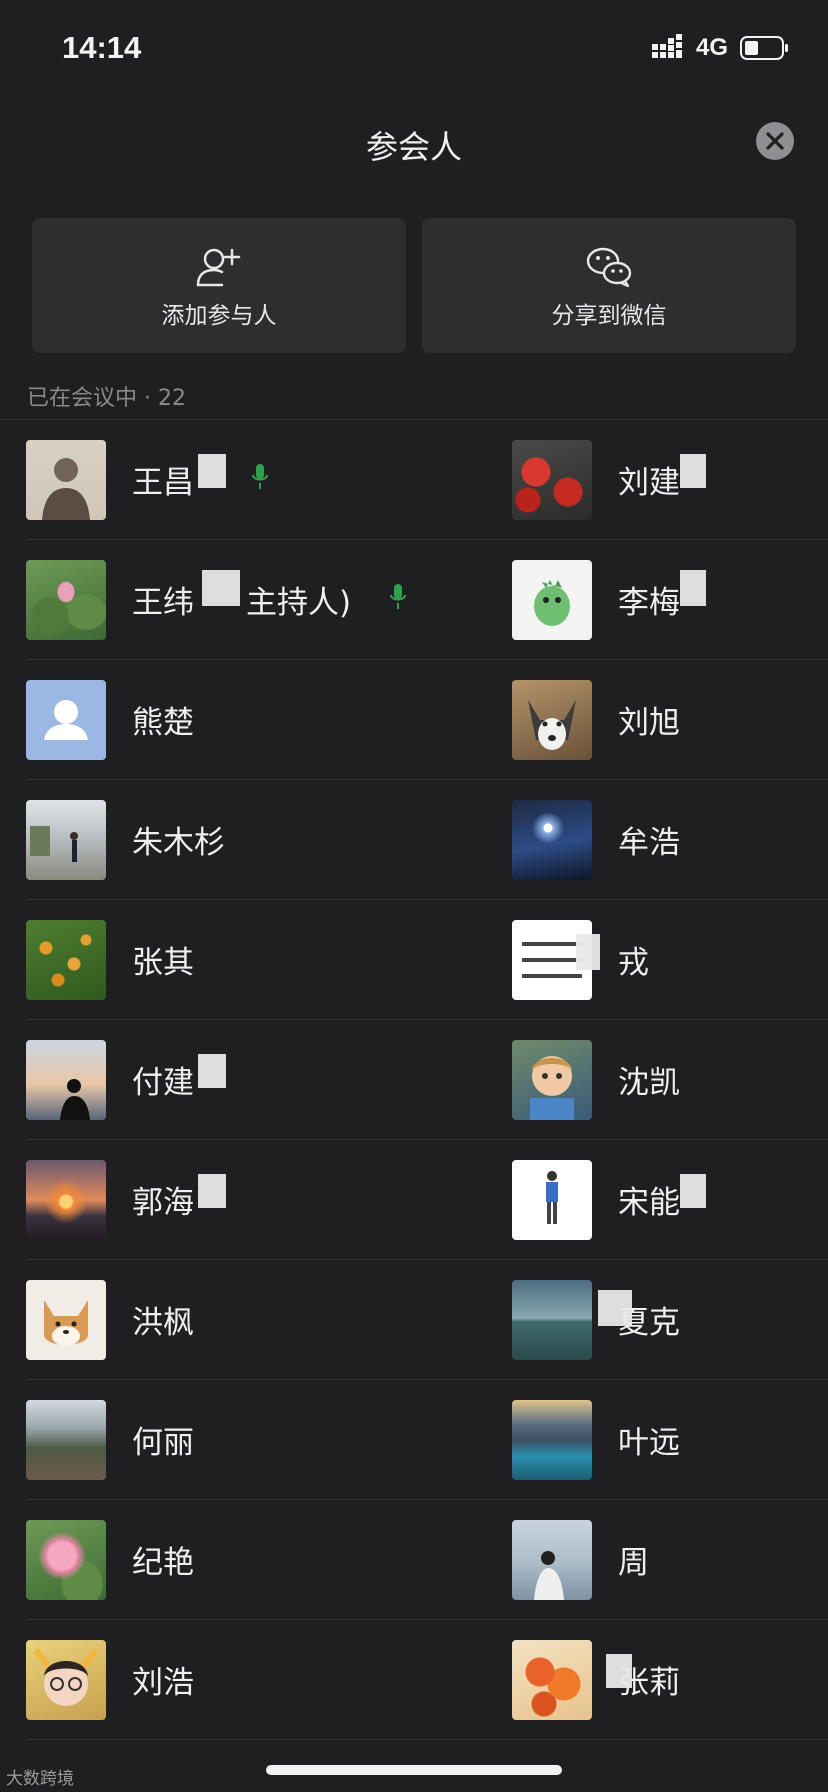 This screenshot has width=828, height=1792. Describe the element at coordinates (670, 1560) in the screenshot. I see `participant-item: 周` at that location.